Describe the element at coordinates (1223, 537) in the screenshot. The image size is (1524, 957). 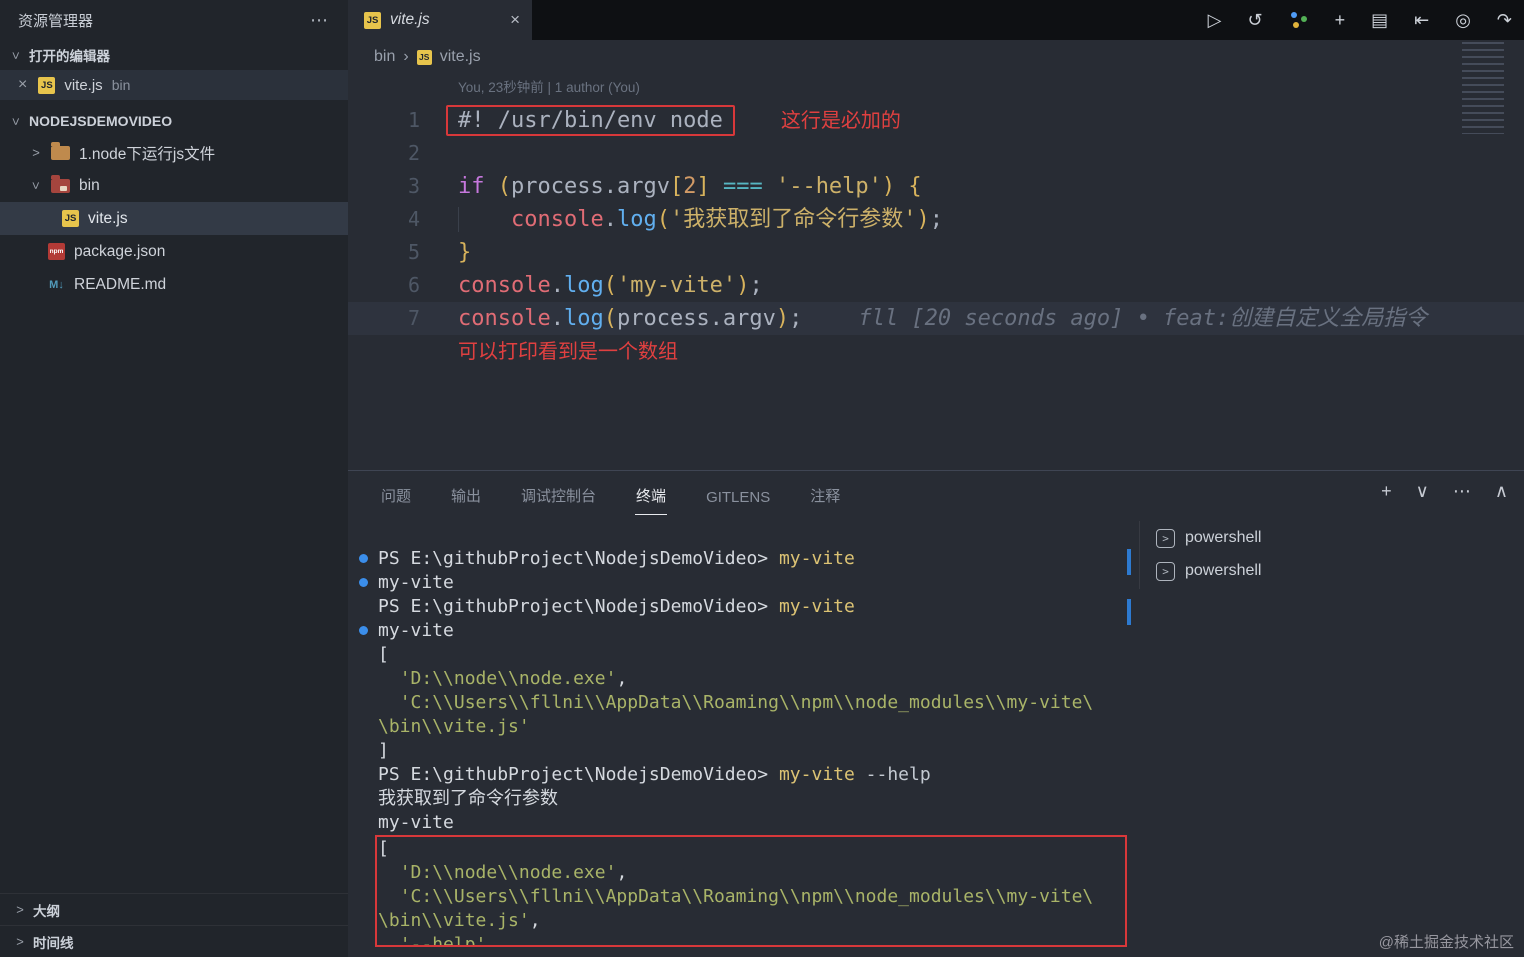
I see `terminal-instance-label: powershell` at that location.